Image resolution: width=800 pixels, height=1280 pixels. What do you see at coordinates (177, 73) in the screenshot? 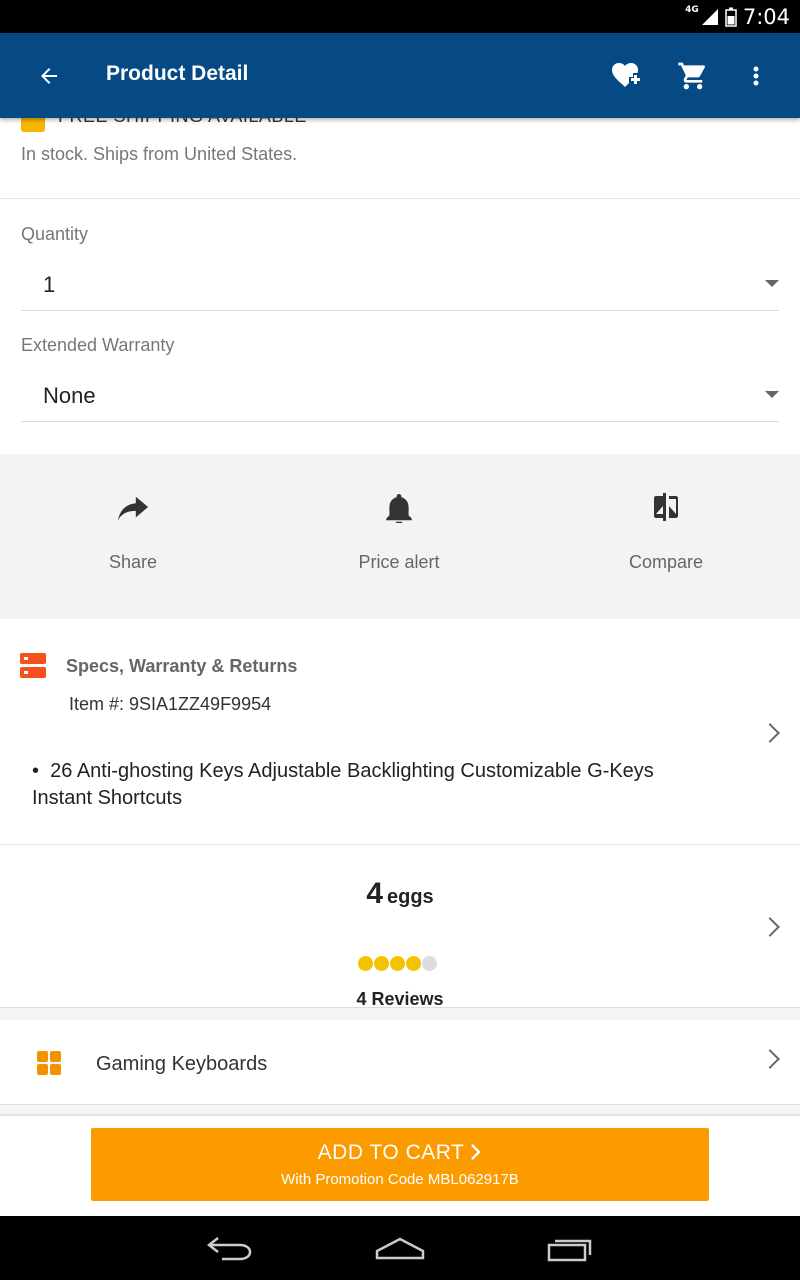
I see `page-title: Product Detail` at bounding box center [177, 73].